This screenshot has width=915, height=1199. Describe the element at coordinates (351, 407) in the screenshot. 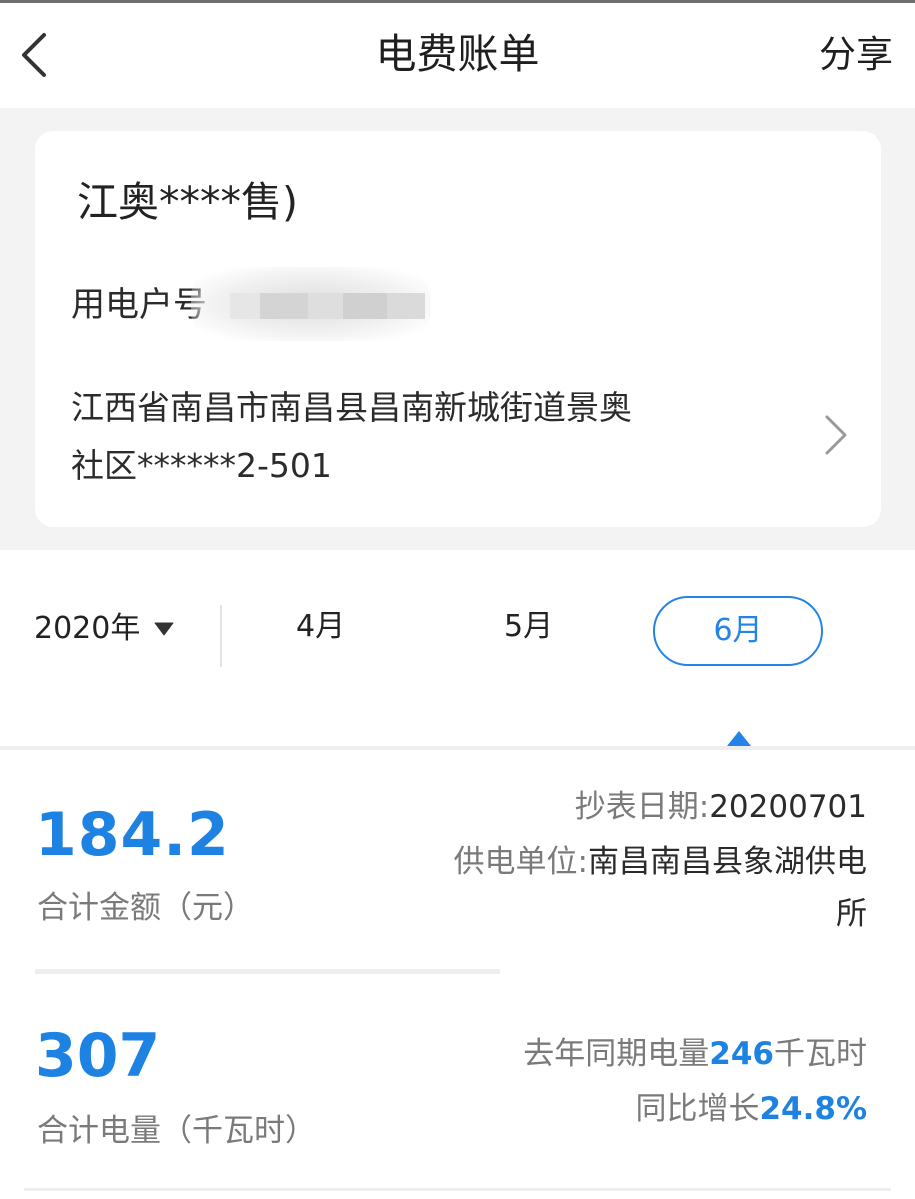

I see `address-line-1: 江西省南昌市南昌县昌南新城街道景奥` at that location.